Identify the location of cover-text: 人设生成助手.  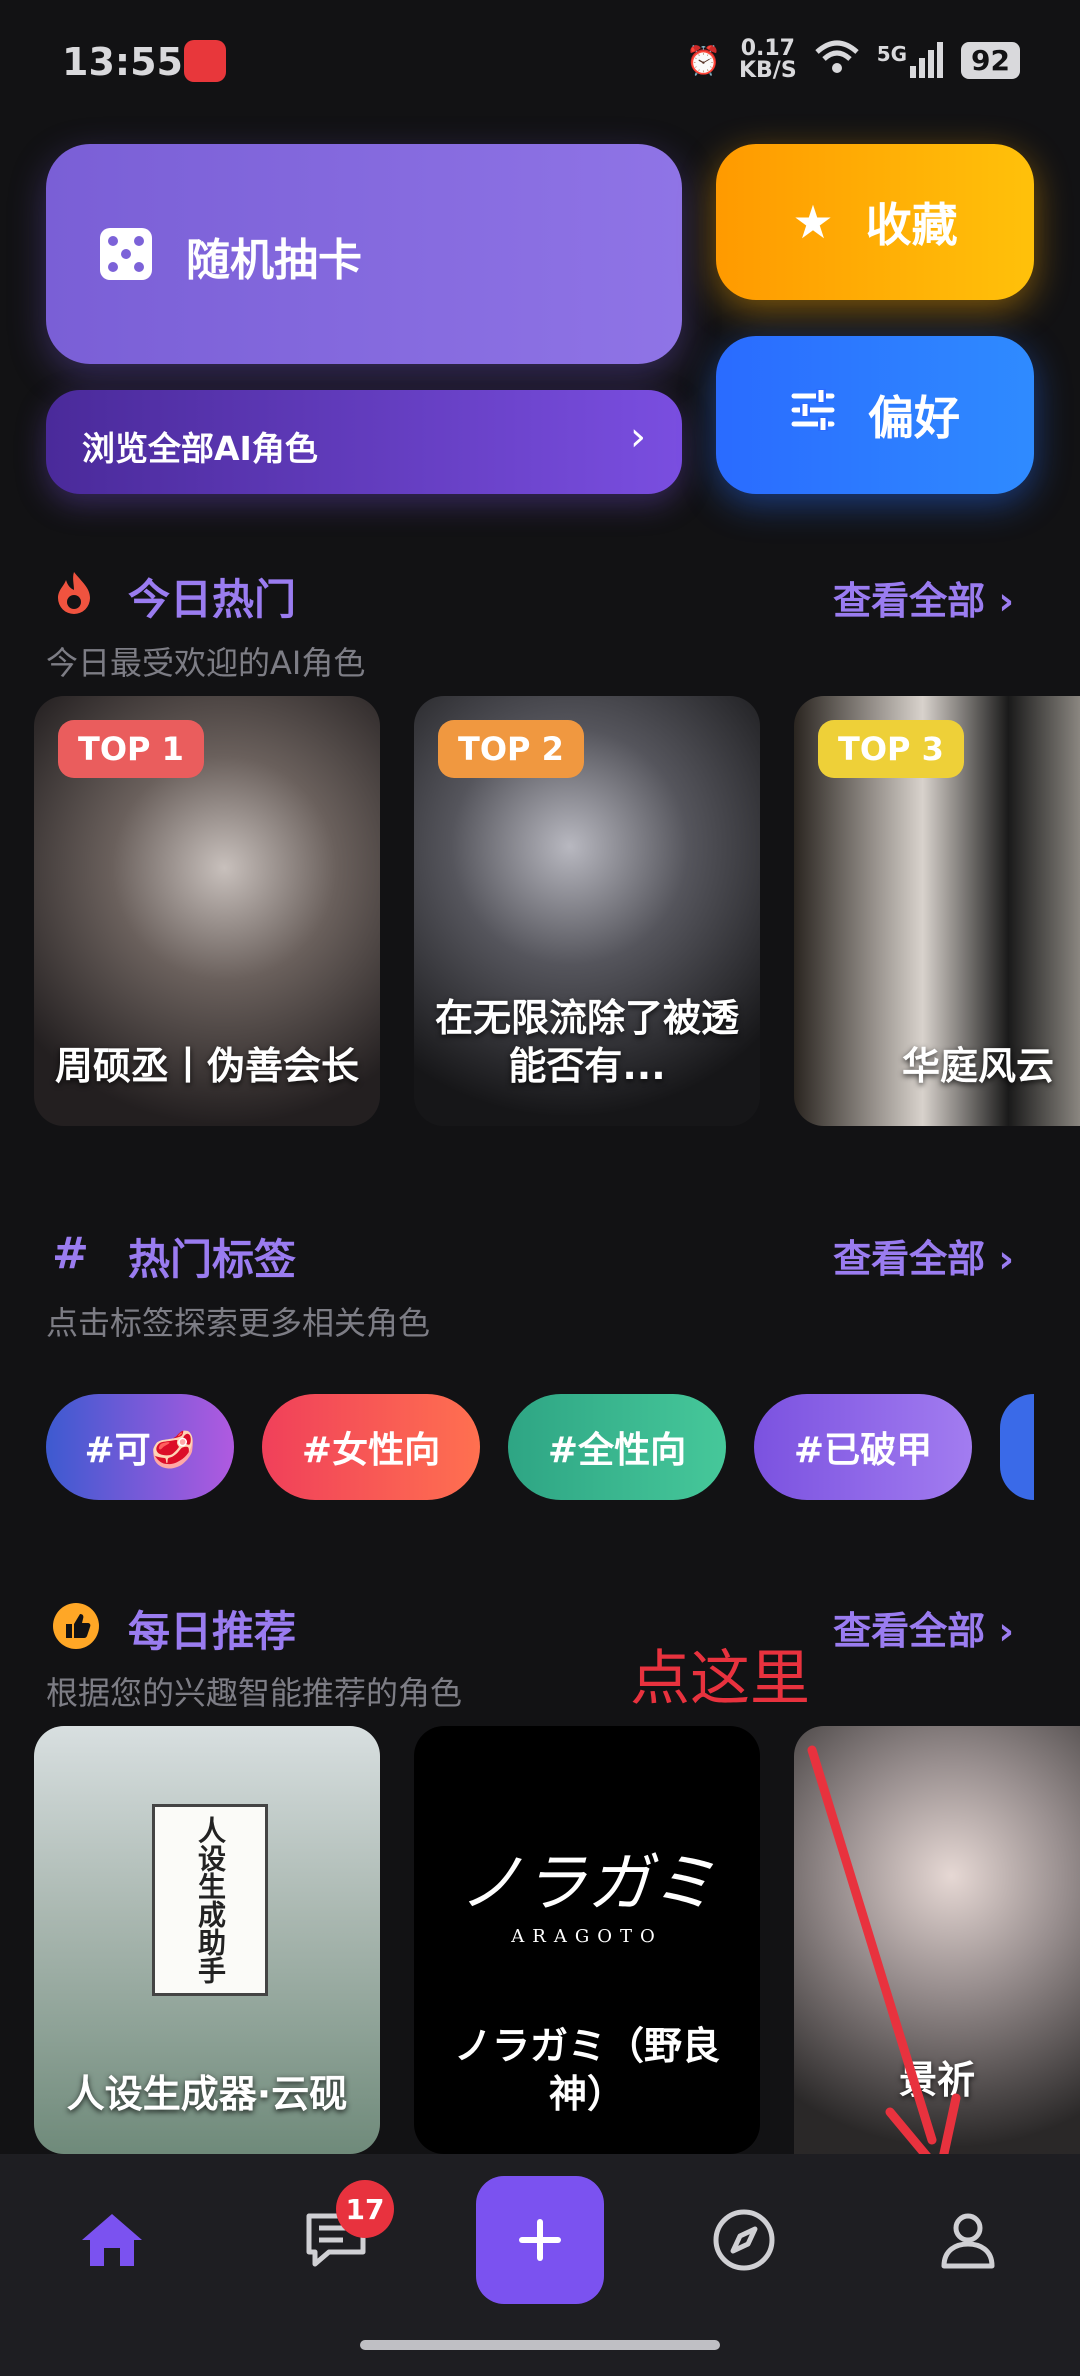
(210, 1900).